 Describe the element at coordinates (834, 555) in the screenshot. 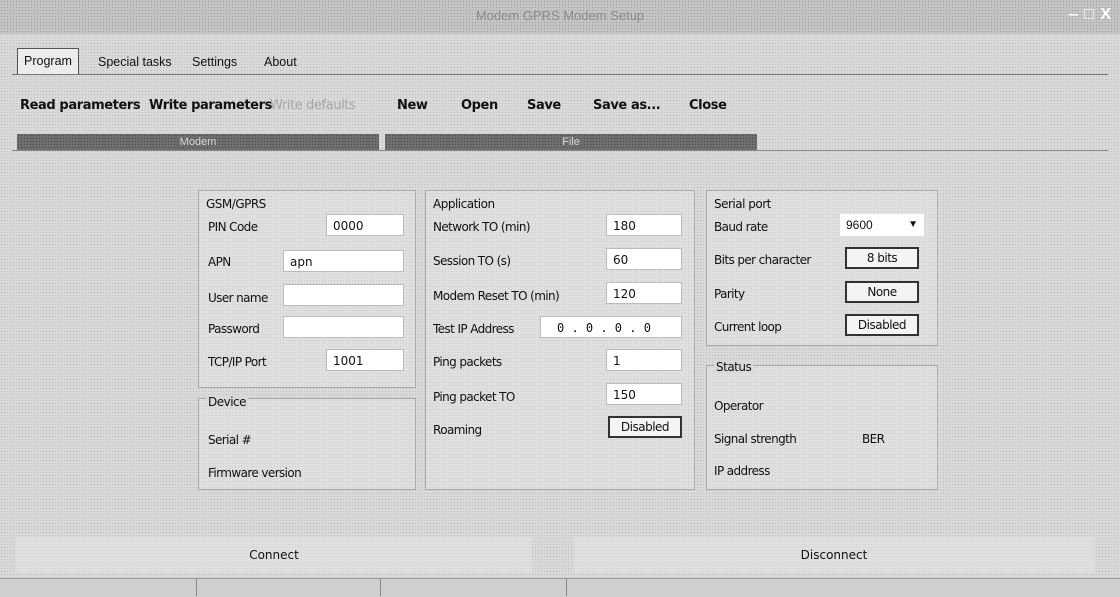

I see `disconnect-button: Disconnect` at that location.